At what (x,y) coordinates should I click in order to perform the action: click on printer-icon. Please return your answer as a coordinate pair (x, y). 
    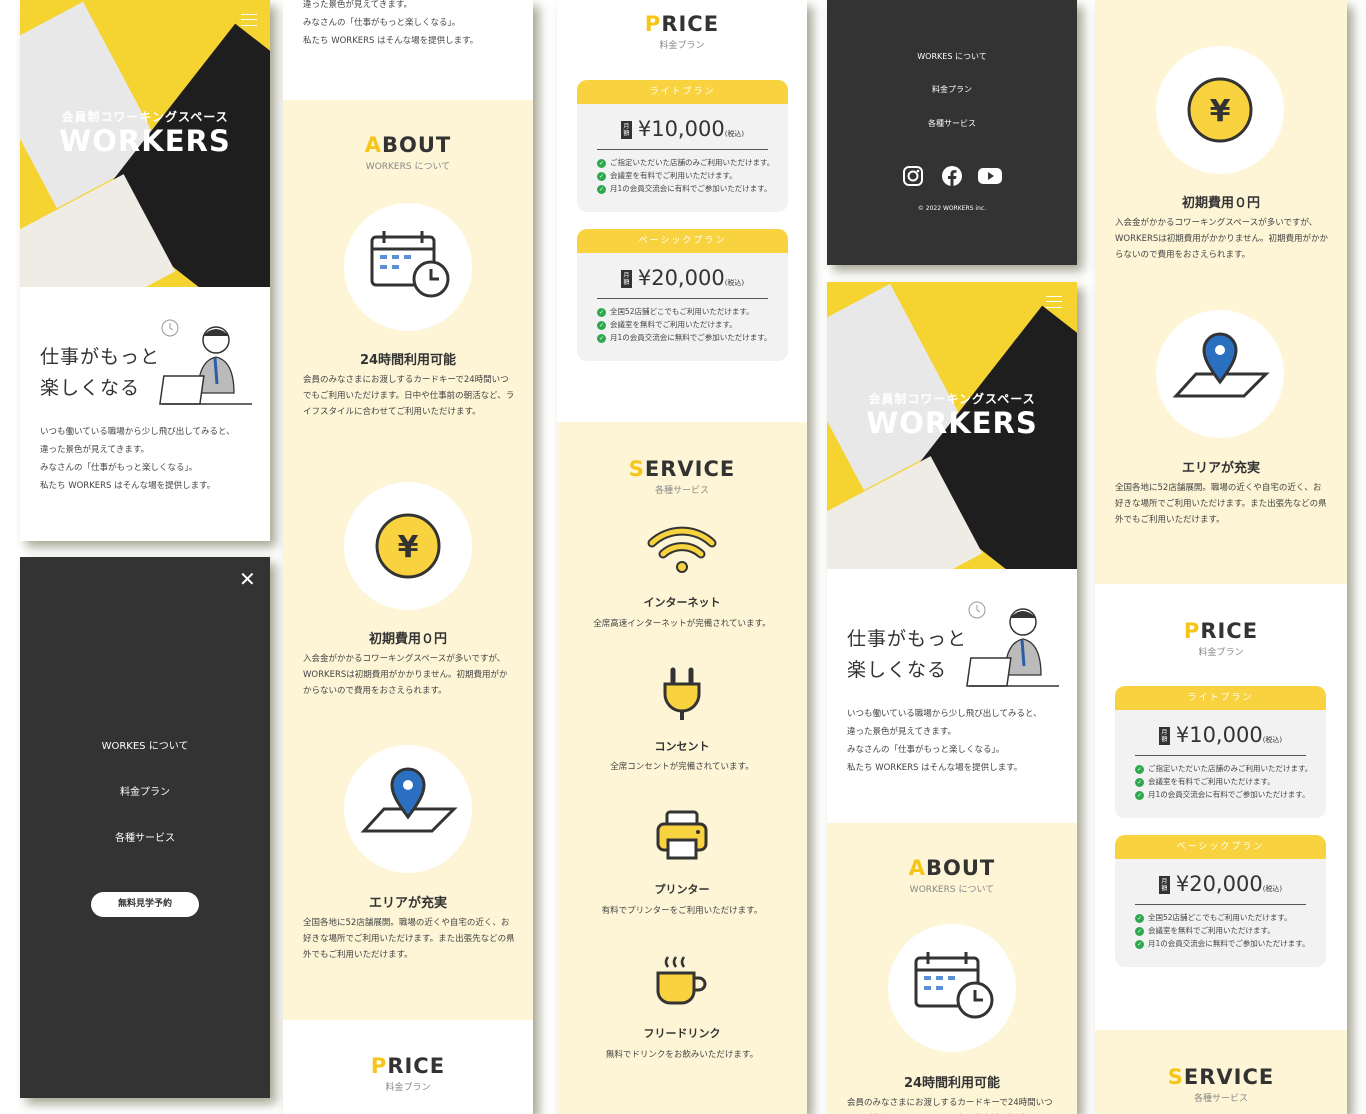
    Looking at the image, I should click on (682, 836).